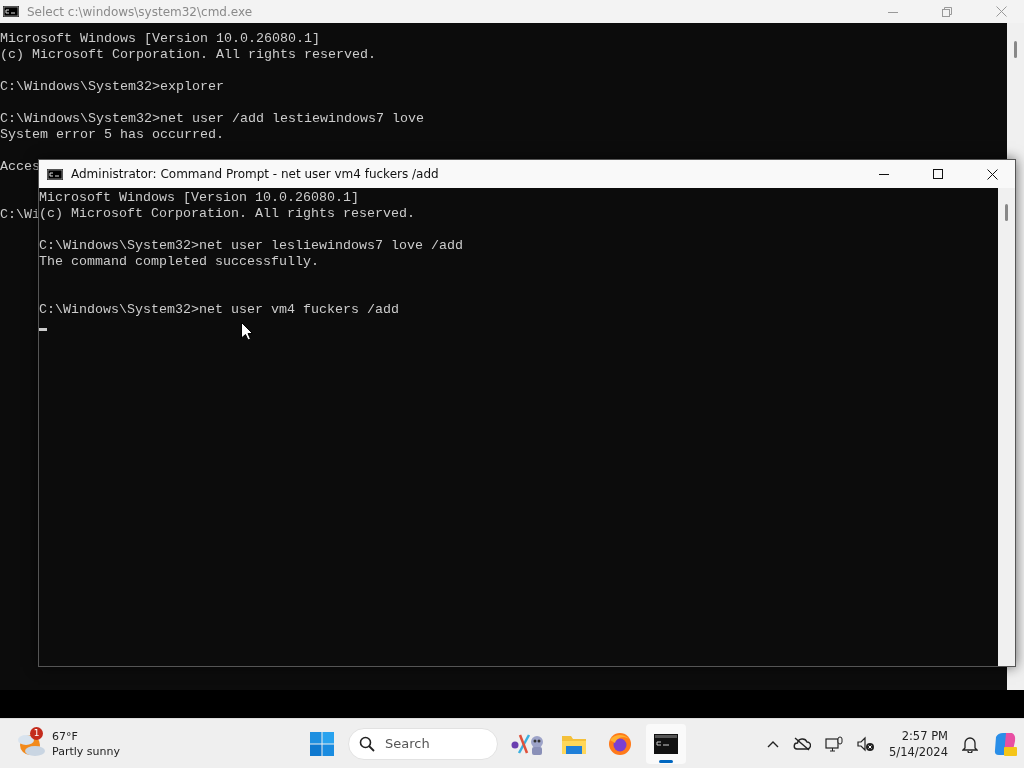  Describe the element at coordinates (970, 743) in the screenshot. I see `bell-icon` at that location.